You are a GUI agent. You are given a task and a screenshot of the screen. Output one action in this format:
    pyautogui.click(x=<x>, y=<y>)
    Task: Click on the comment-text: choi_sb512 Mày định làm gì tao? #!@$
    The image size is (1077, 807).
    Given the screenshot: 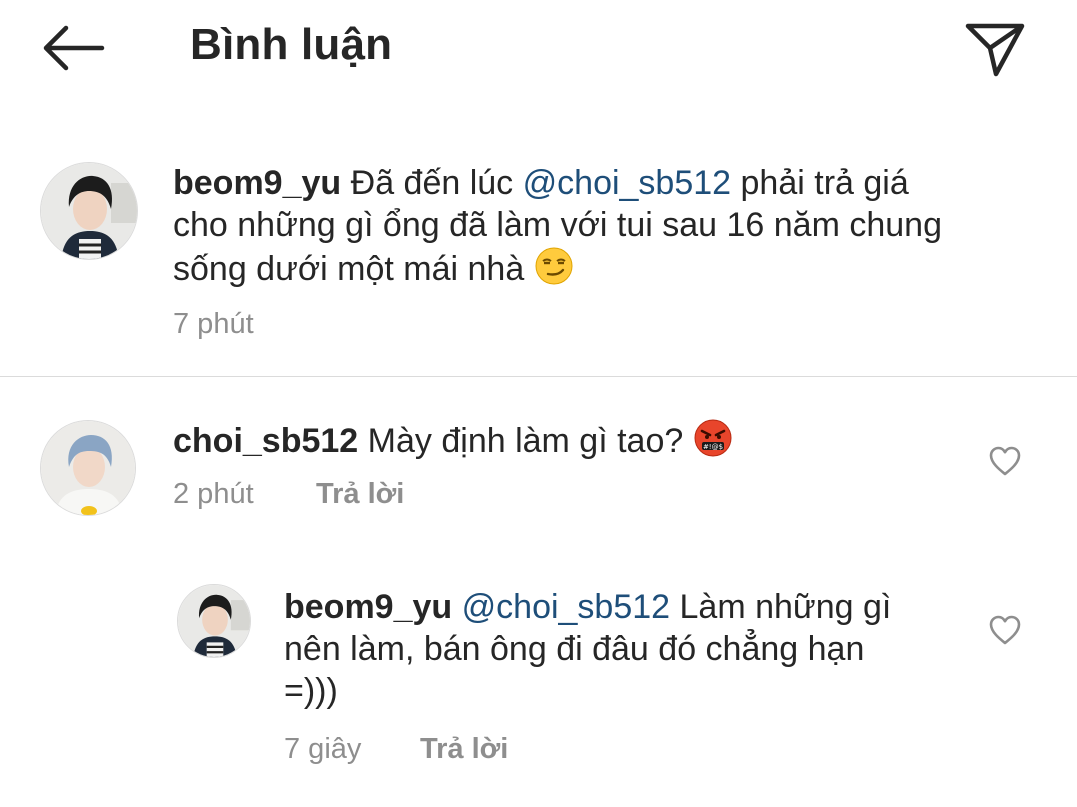 What is the action you would take?
    pyautogui.click(x=563, y=443)
    